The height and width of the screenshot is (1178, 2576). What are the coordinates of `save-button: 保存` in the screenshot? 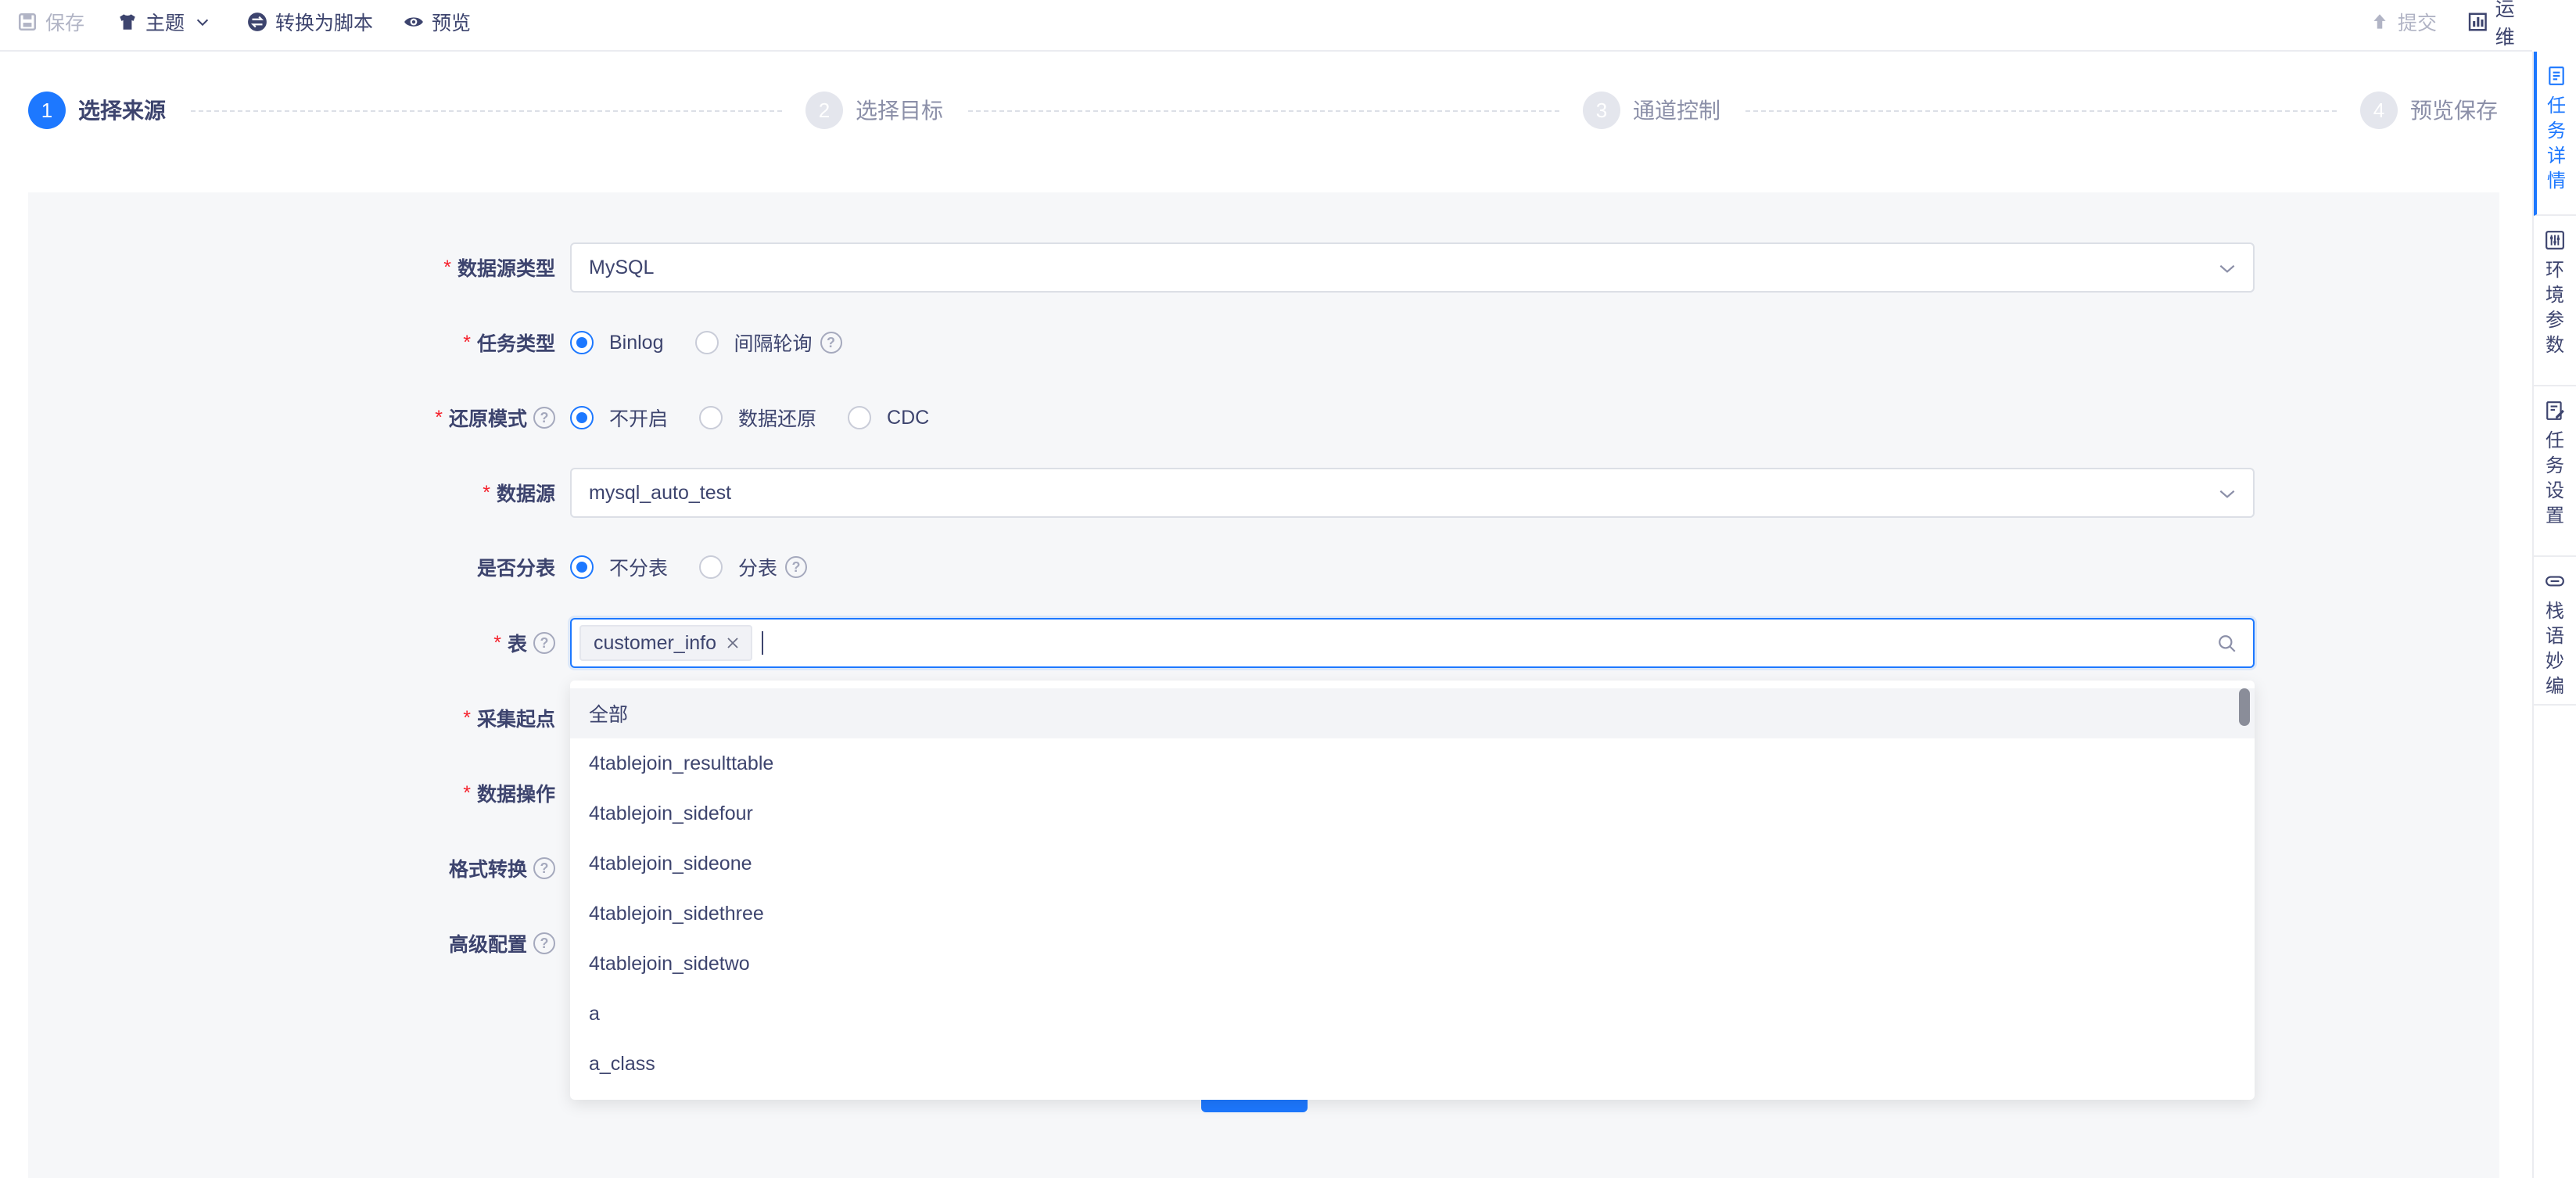 It's located at (50, 22).